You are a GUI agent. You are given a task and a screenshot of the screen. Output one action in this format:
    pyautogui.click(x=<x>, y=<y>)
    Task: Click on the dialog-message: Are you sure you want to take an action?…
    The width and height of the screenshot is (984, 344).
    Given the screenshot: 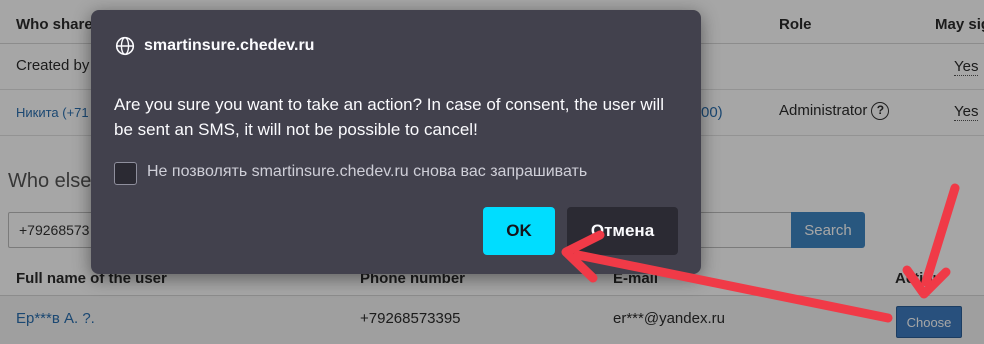 What is the action you would take?
    pyautogui.click(x=389, y=117)
    